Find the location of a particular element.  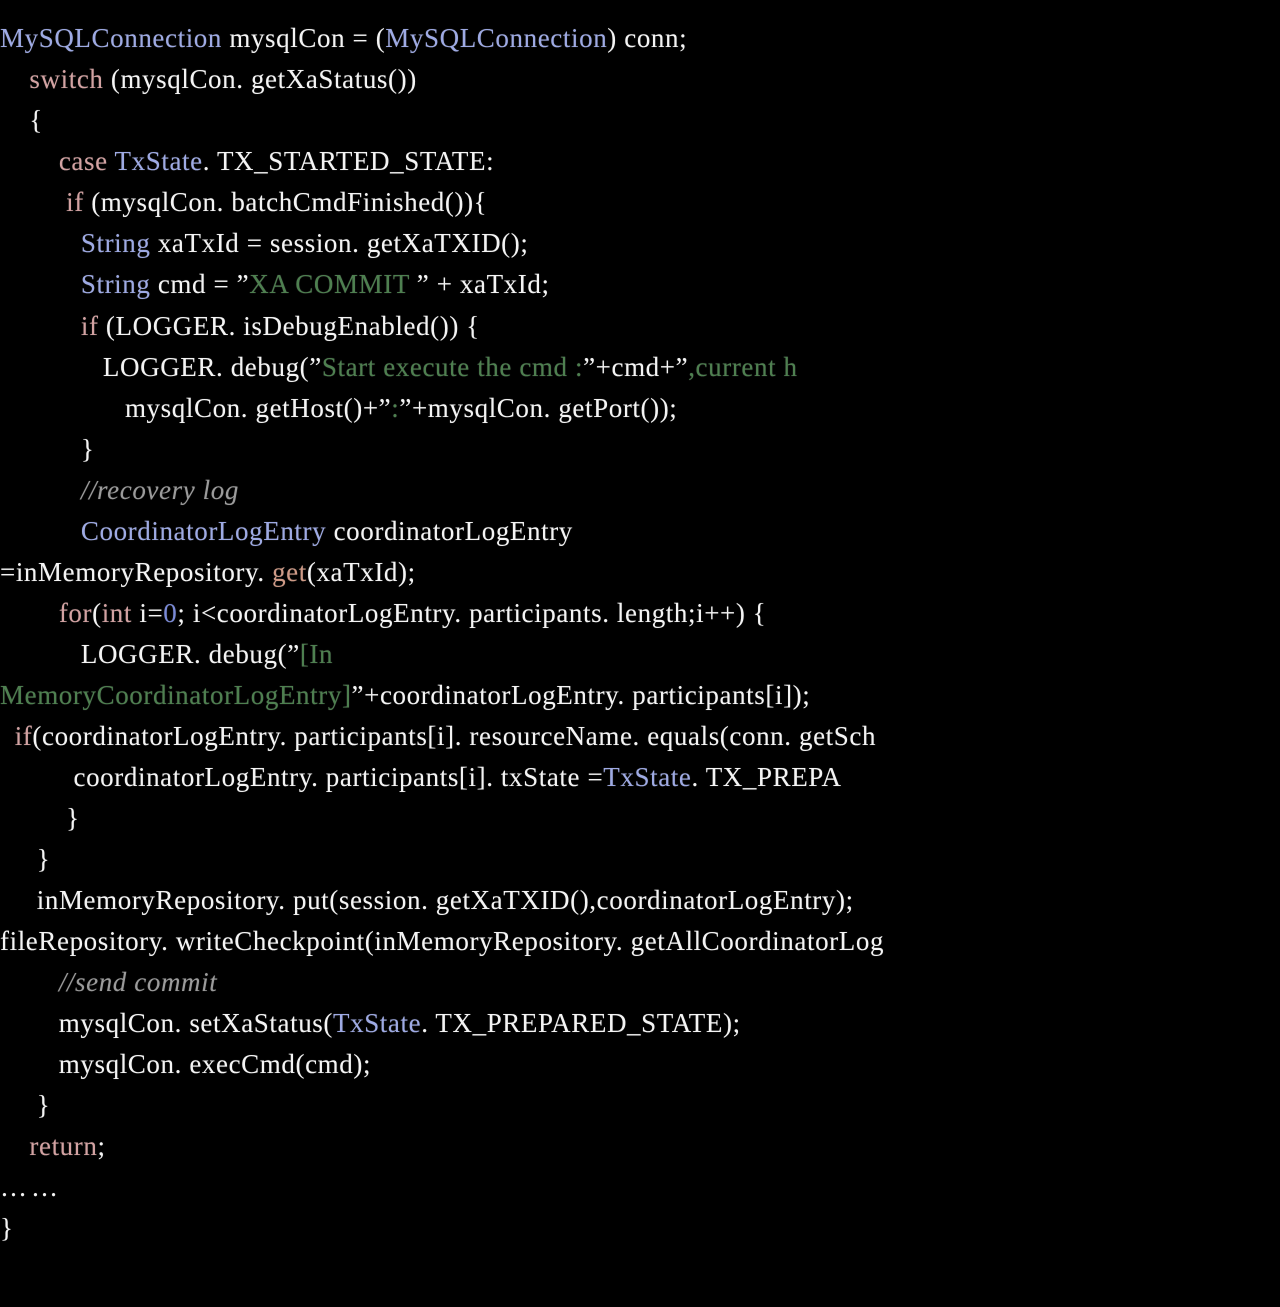

code-token-plain: ) conn; is located at coordinates (647, 38).